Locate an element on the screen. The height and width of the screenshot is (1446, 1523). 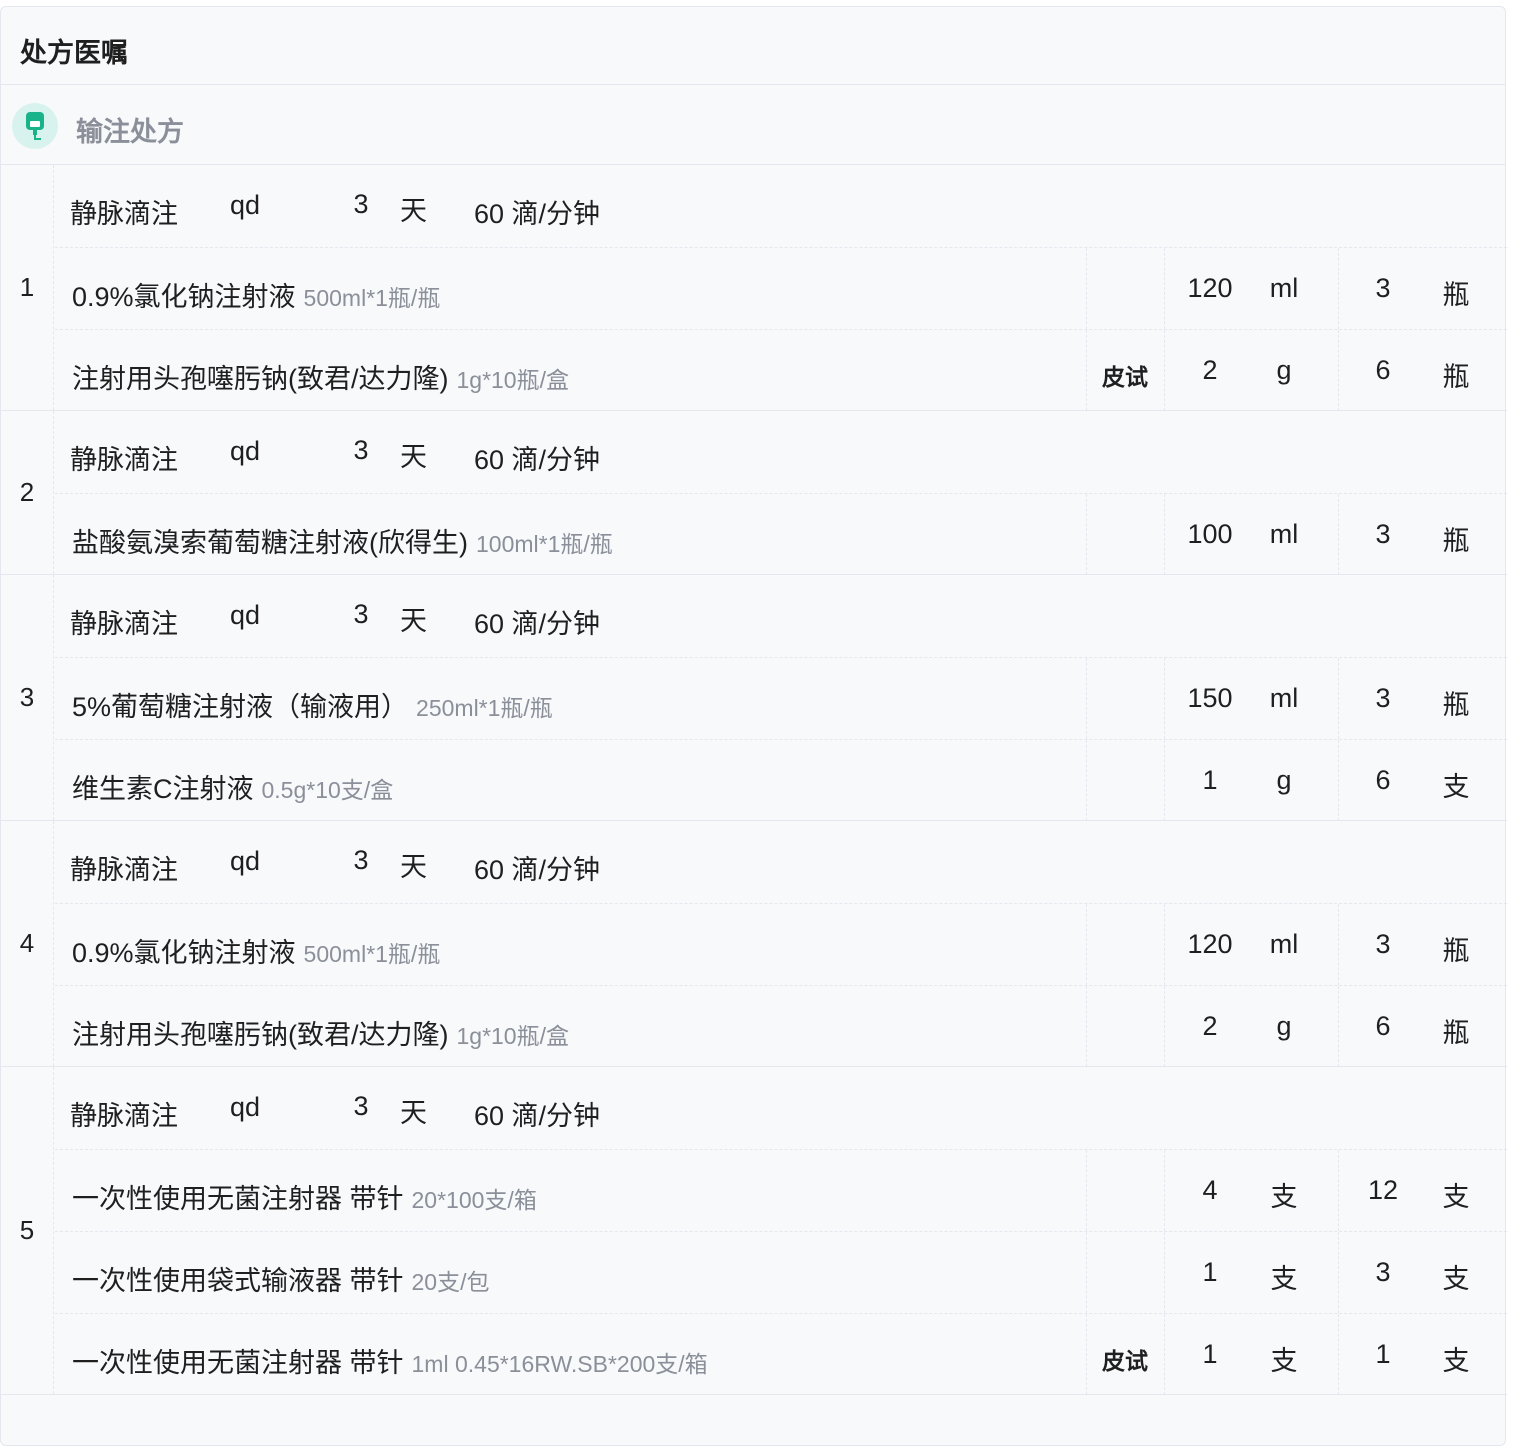
drug-name-text: 一次性使用无菌注射器 带针 is located at coordinates (238, 1363).